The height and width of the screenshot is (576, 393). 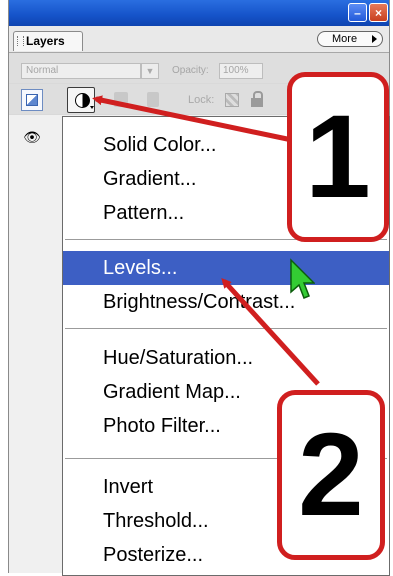 What do you see at coordinates (201, 100) in the screenshot?
I see `lock-label: Lock:` at bounding box center [201, 100].